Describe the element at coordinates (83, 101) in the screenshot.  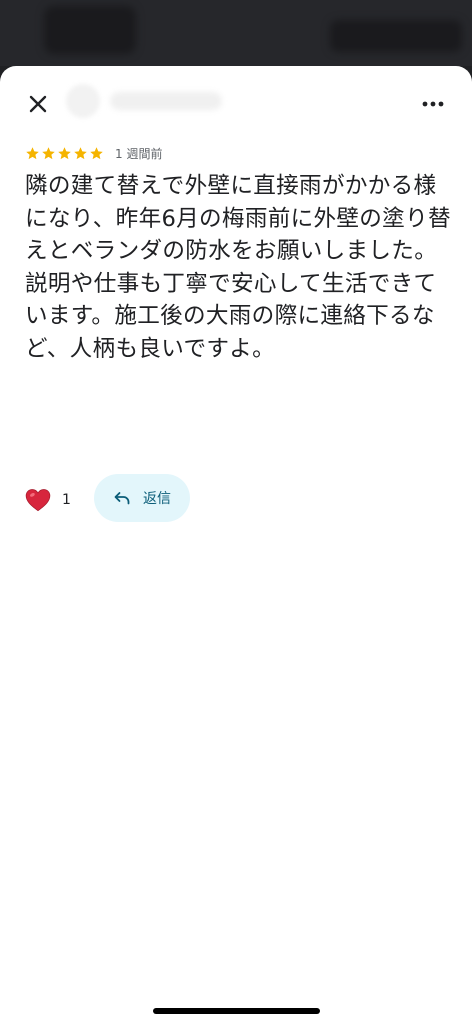
I see `reviewer-avatar` at that location.